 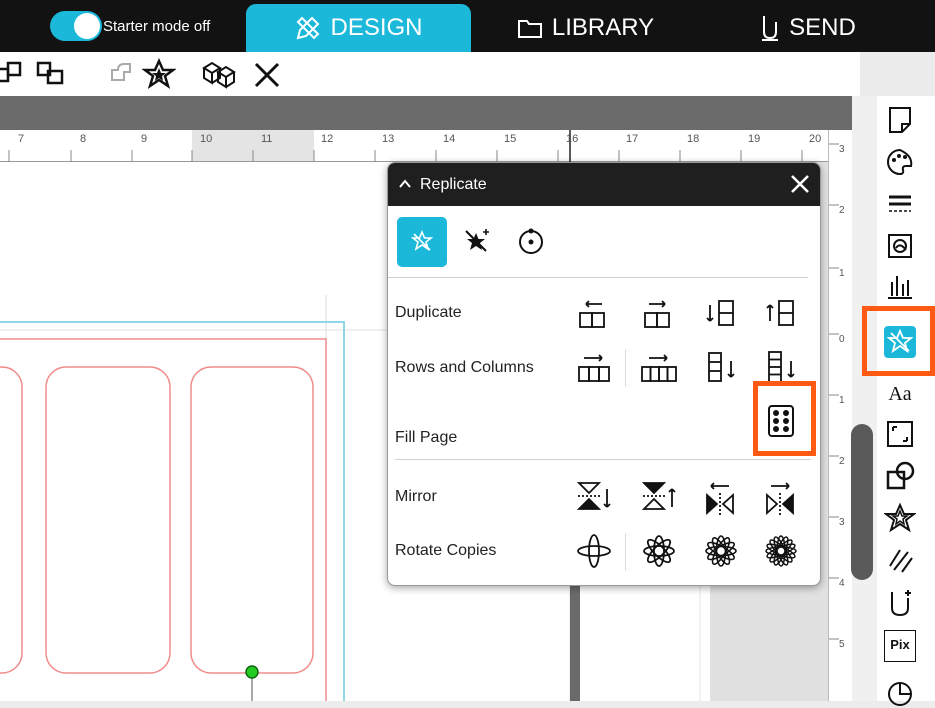 What do you see at coordinates (51, 73) in the screenshot?
I see `ungroup-icon` at bounding box center [51, 73].